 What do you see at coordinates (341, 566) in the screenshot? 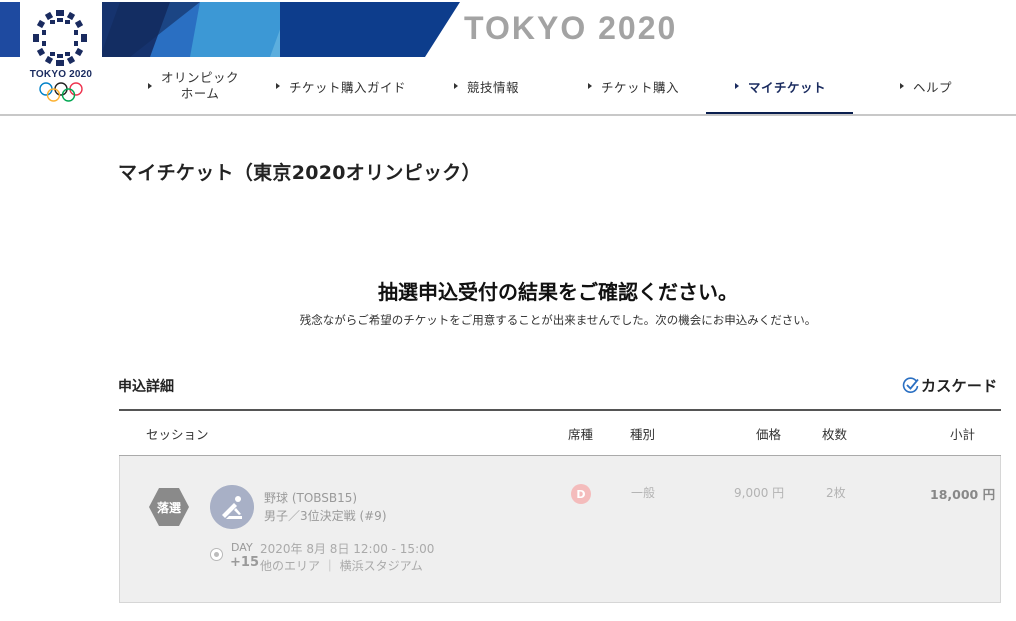
I see `session-venue: 他のエリア ｜ 横浜スタジアム` at bounding box center [341, 566].